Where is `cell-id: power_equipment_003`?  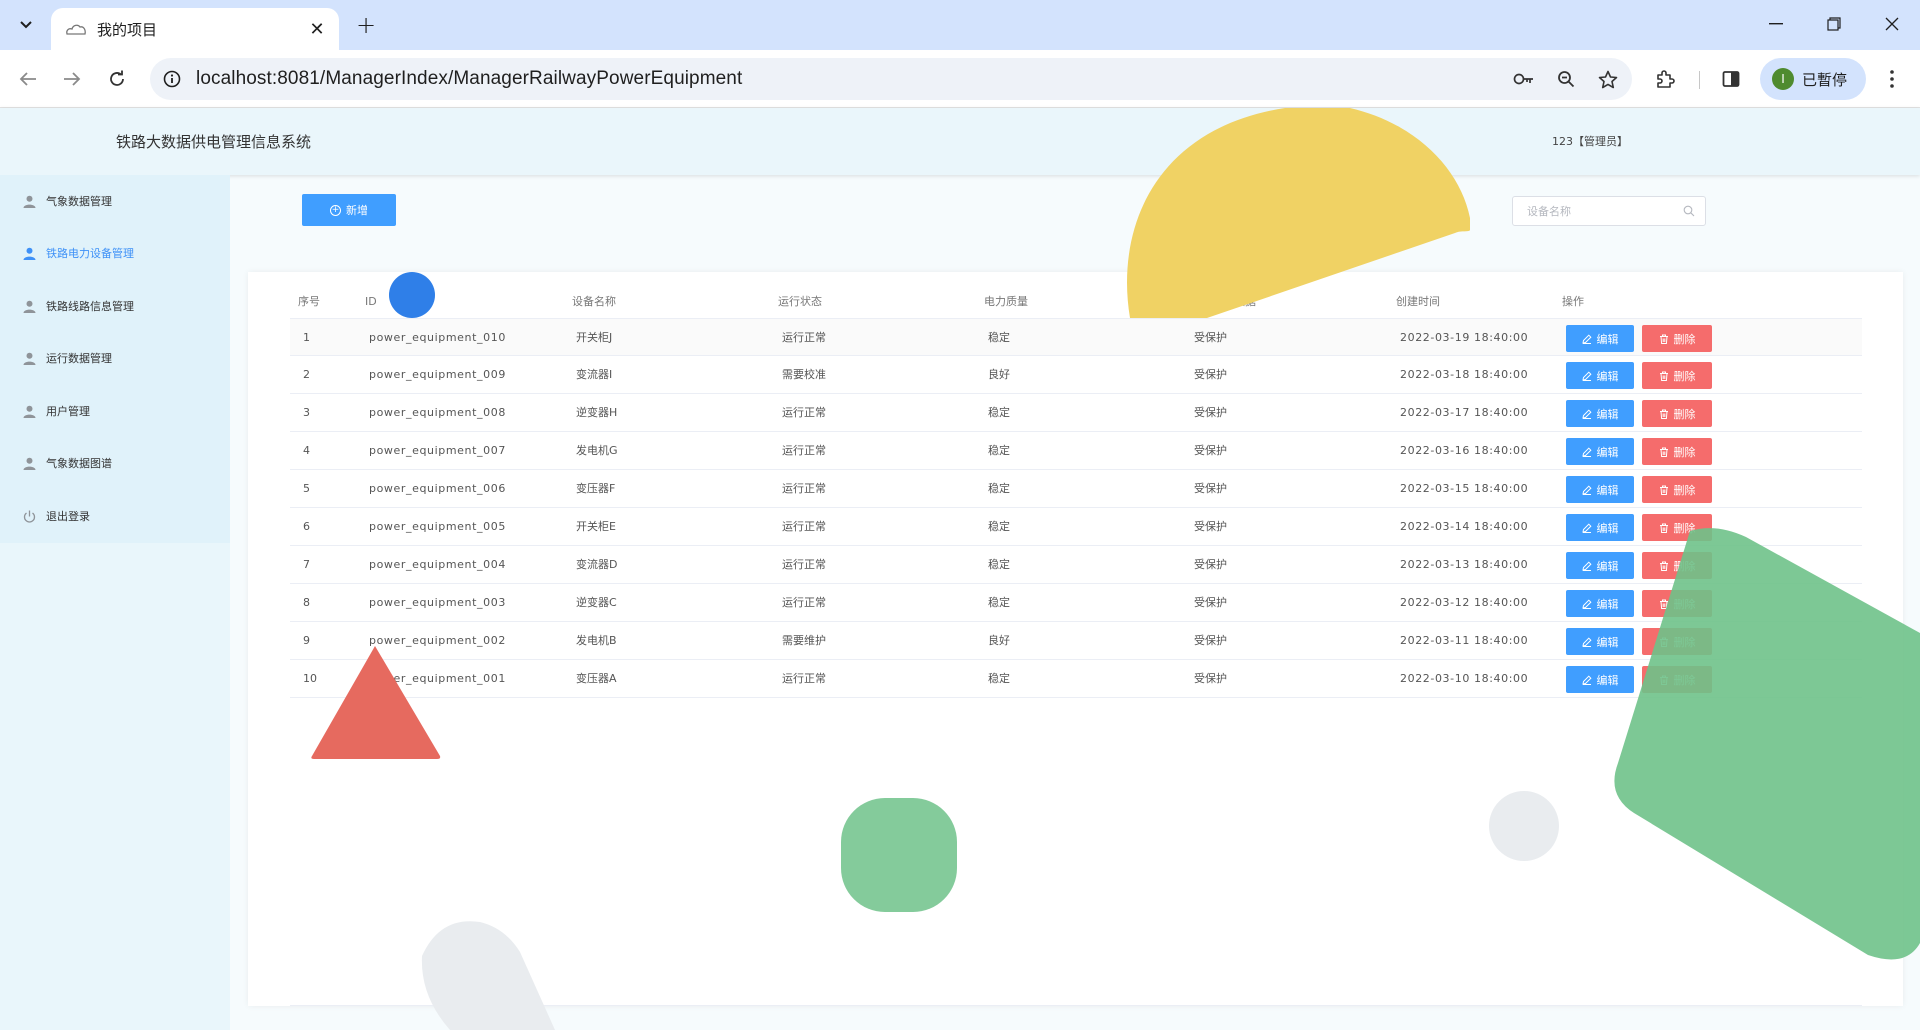
cell-id: power_equipment_003 is located at coordinates (437, 602).